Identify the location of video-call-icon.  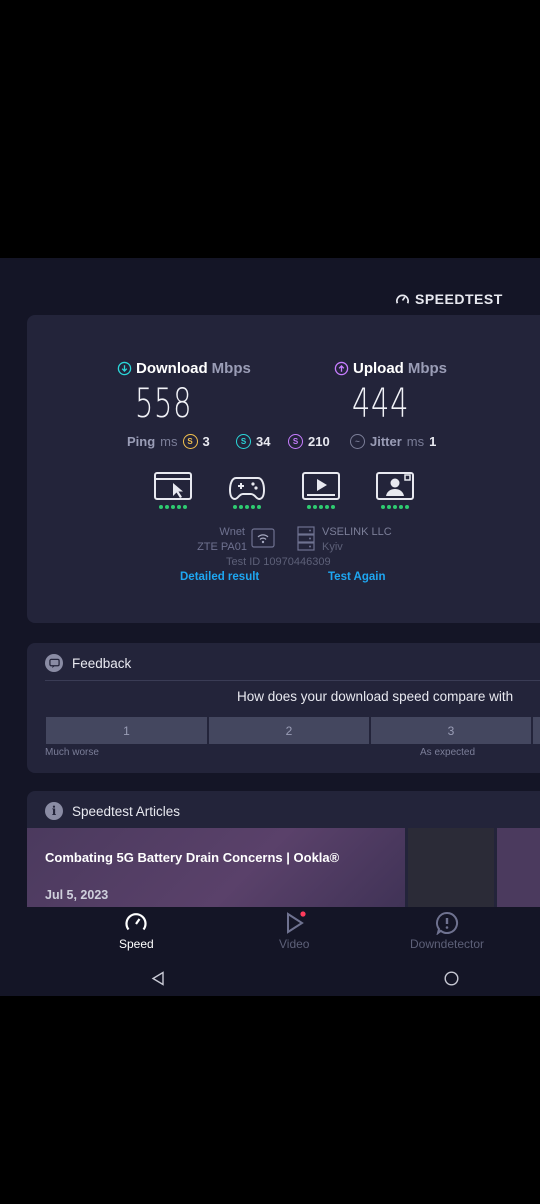
(395, 487).